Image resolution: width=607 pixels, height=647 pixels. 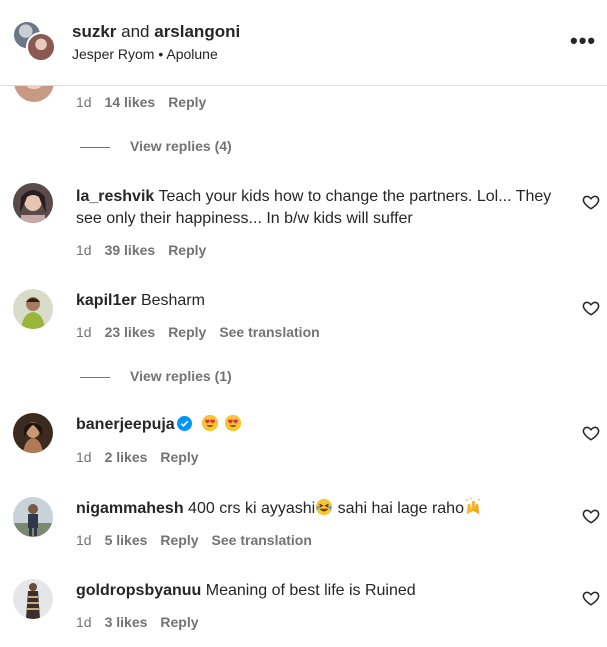 What do you see at coordinates (473, 506) in the screenshot?
I see `raising-hands-emoji` at bounding box center [473, 506].